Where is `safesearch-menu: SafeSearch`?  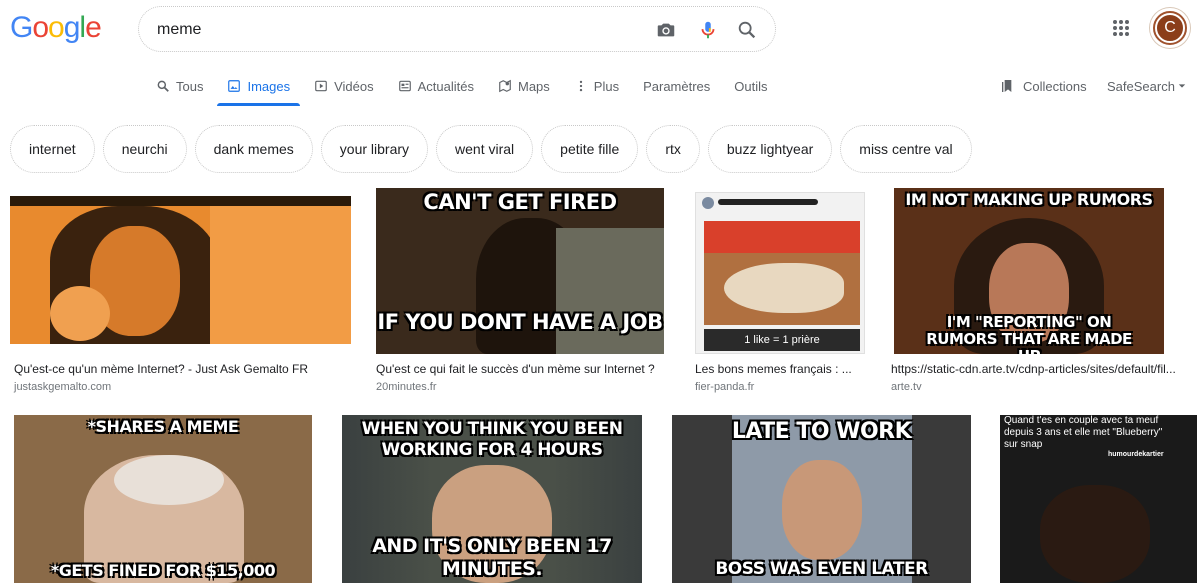 safesearch-menu: SafeSearch is located at coordinates (1146, 86).